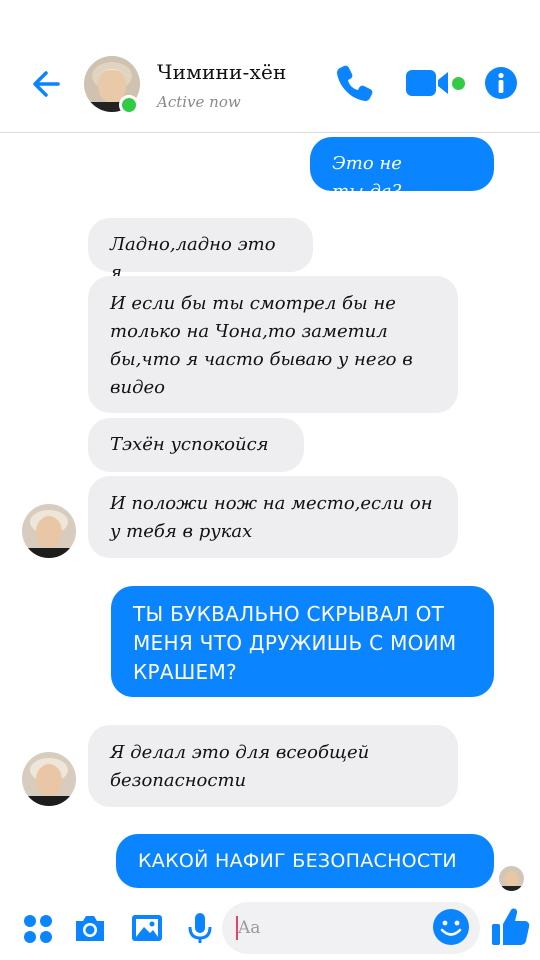 The width and height of the screenshot is (540, 960). I want to click on message-incoming: Тэхён успокойся, so click(196, 445).